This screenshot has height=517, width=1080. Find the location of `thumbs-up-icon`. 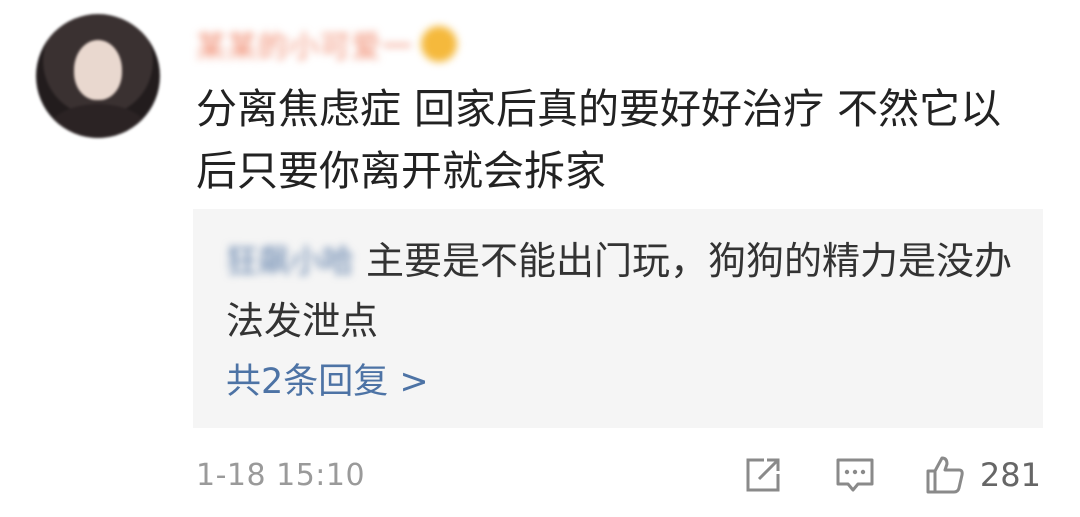

thumbs-up-icon is located at coordinates (945, 475).